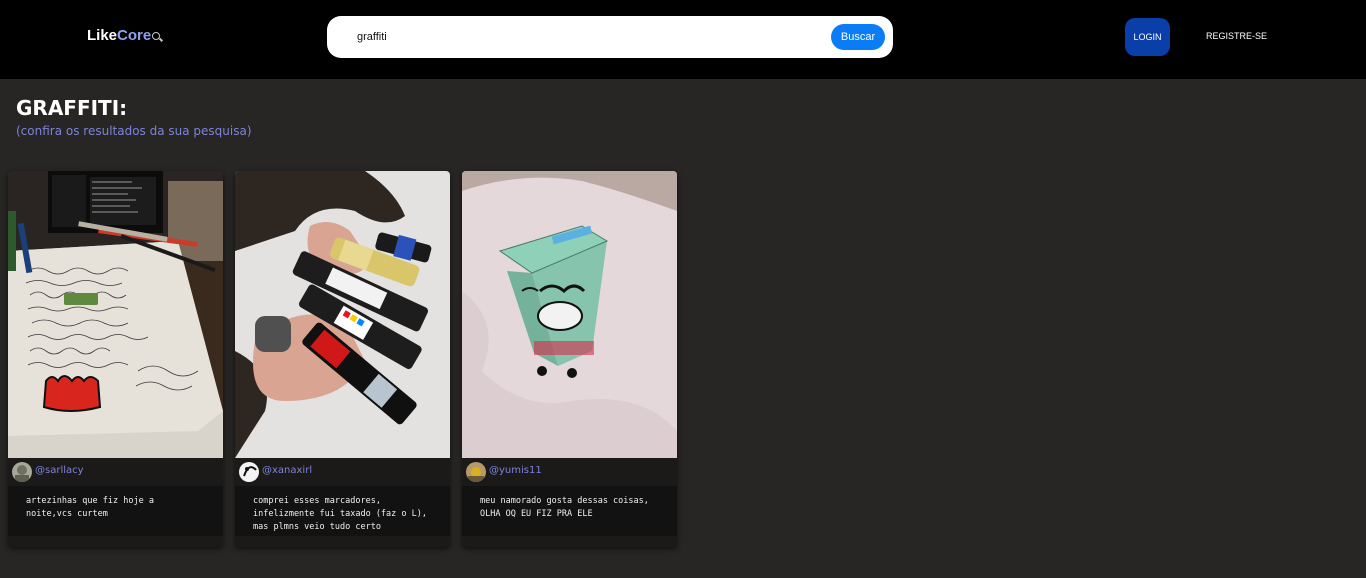  Describe the element at coordinates (342, 472) in the screenshot. I see `post-author: @xanaxirl` at that location.